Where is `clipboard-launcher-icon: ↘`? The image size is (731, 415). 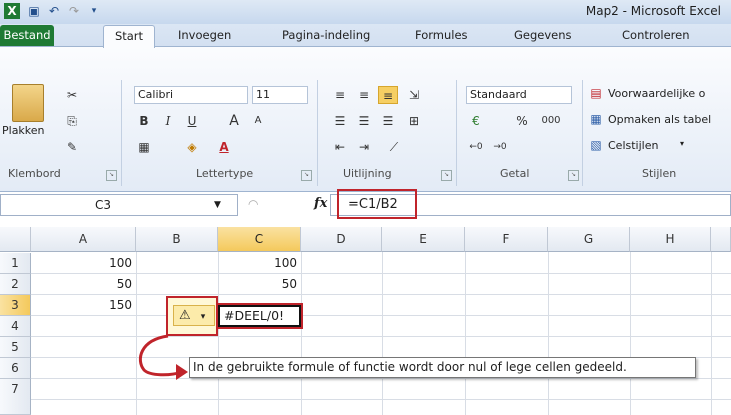
clipboard-launcher-icon: ↘ is located at coordinates (111, 175).